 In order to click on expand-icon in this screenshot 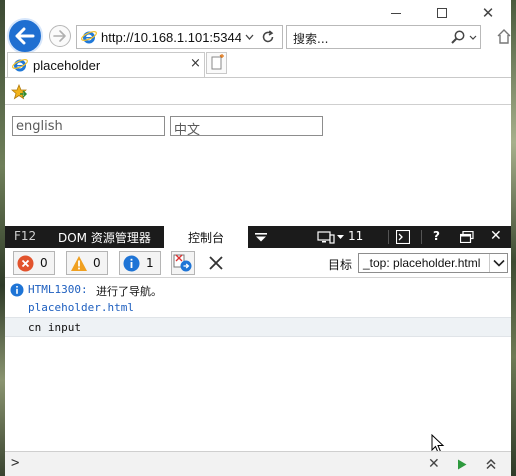, I will do `click(491, 464)`.